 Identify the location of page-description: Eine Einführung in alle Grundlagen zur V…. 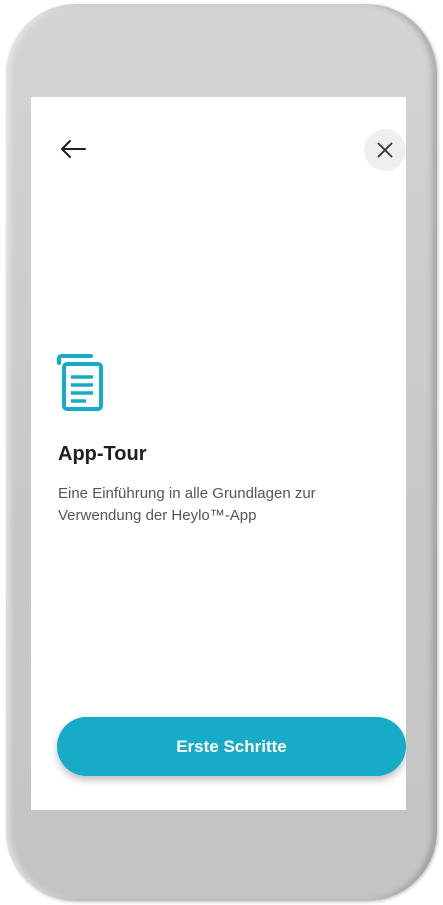
(187, 504).